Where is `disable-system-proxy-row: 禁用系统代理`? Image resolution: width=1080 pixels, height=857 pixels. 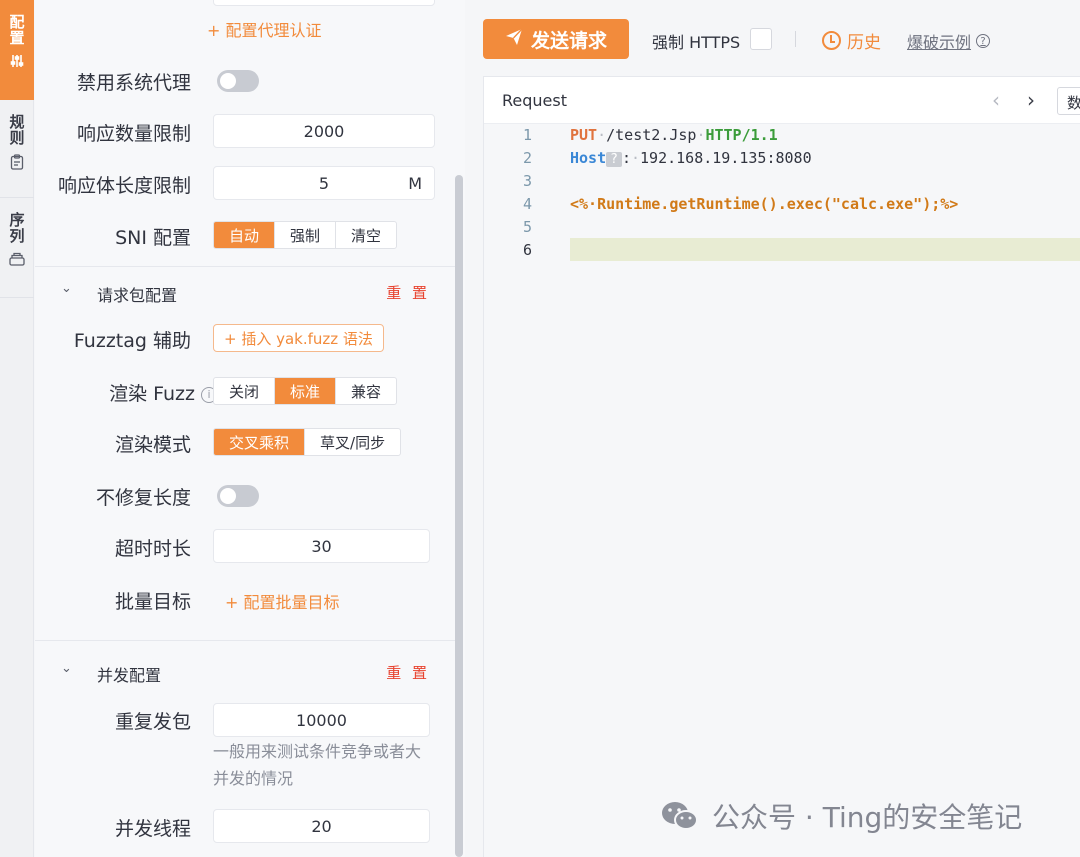 disable-system-proxy-row: 禁用系统代理 is located at coordinates (245, 80).